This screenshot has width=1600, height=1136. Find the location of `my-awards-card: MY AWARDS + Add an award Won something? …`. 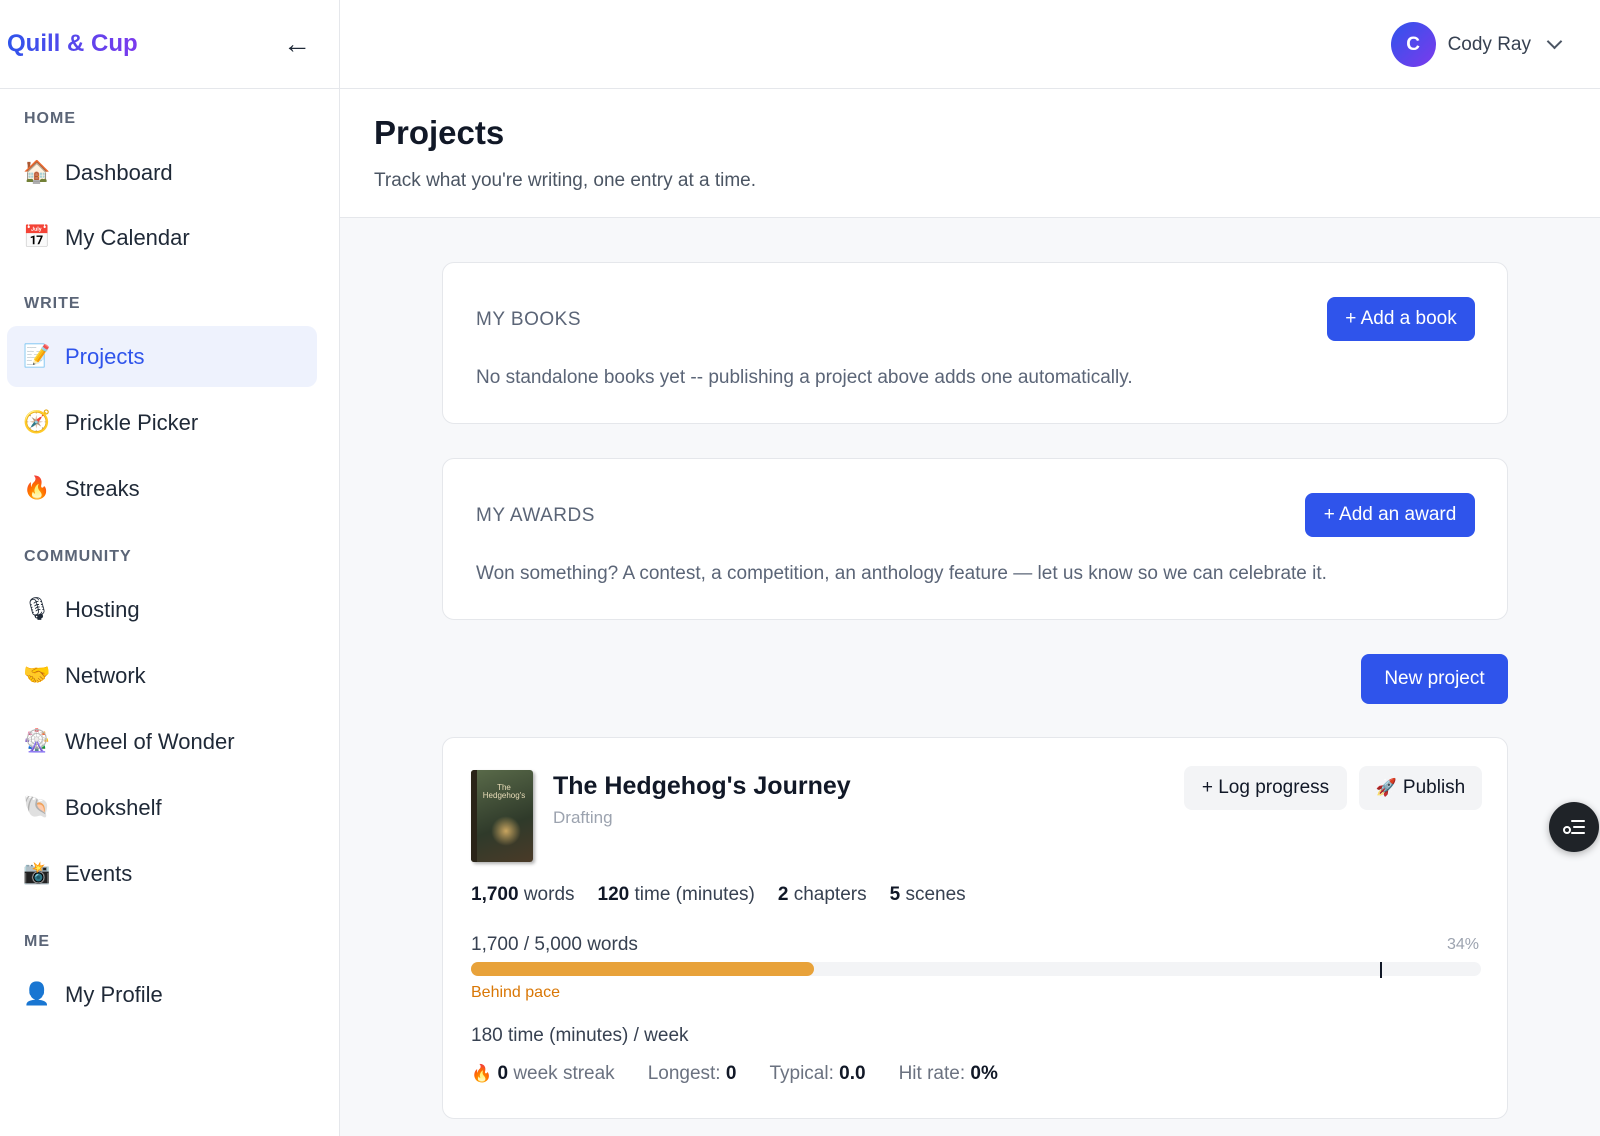

my-awards-card: MY AWARDS + Add an award Won something? … is located at coordinates (975, 539).